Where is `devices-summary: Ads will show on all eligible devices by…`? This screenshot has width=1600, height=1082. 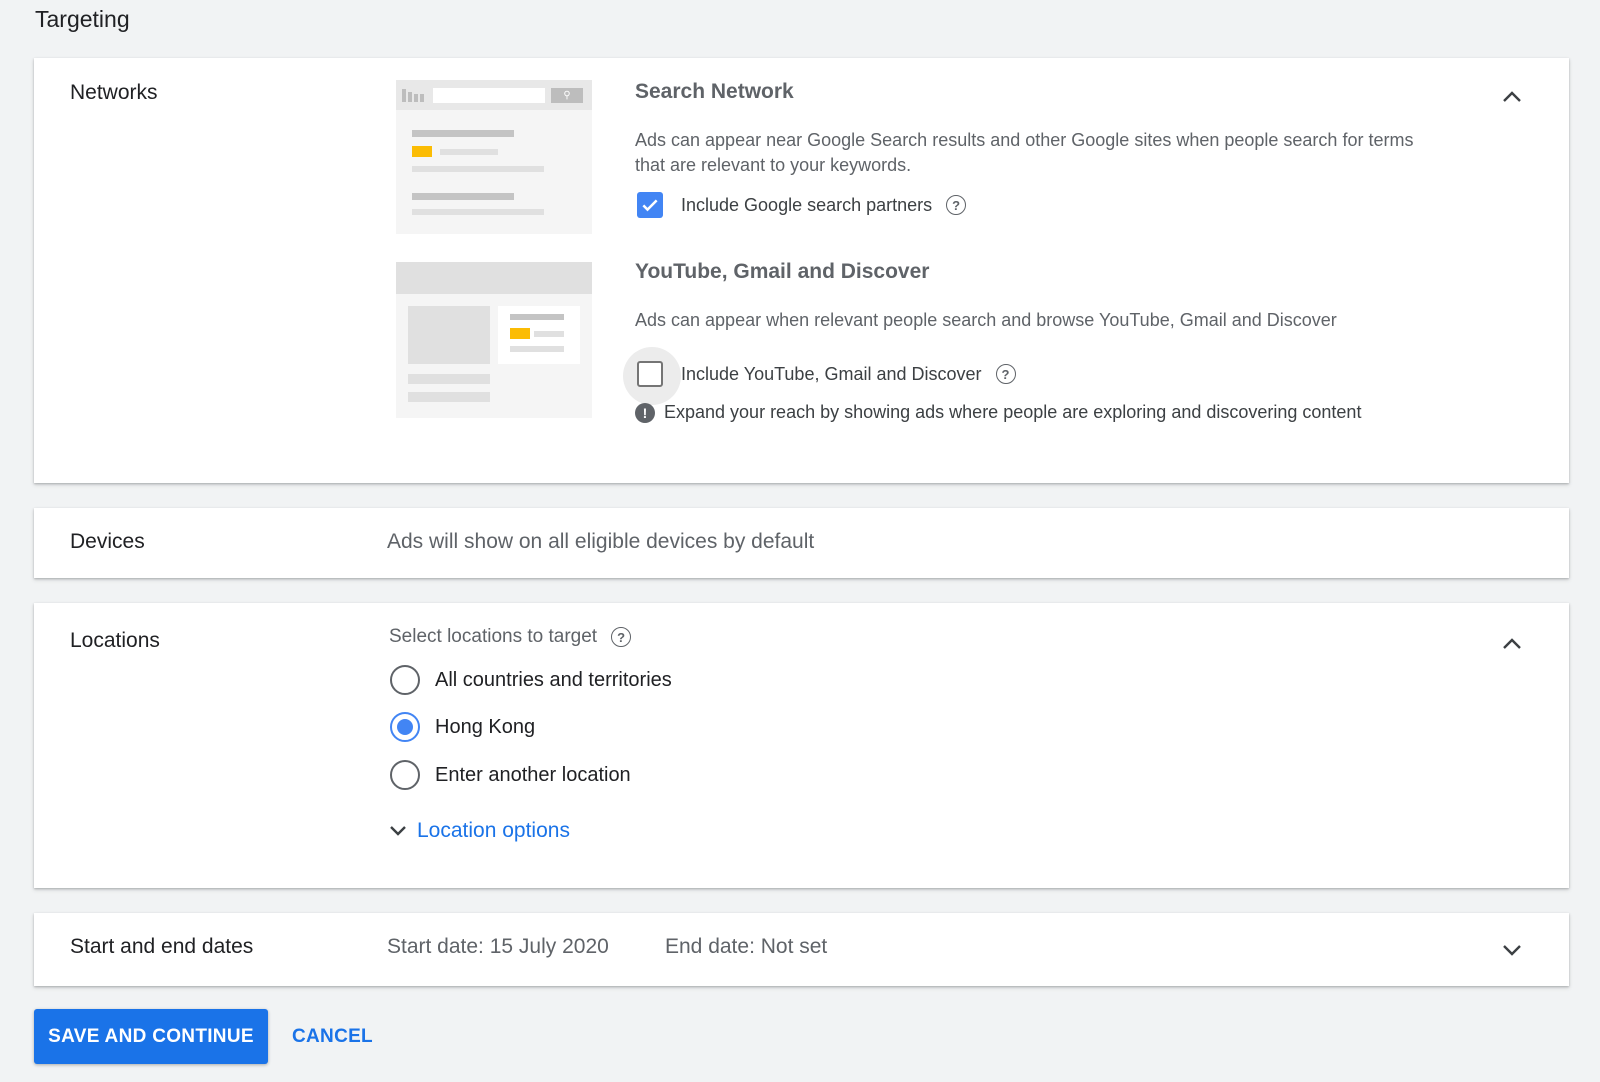 devices-summary: Ads will show on all eligible devices by… is located at coordinates (601, 541).